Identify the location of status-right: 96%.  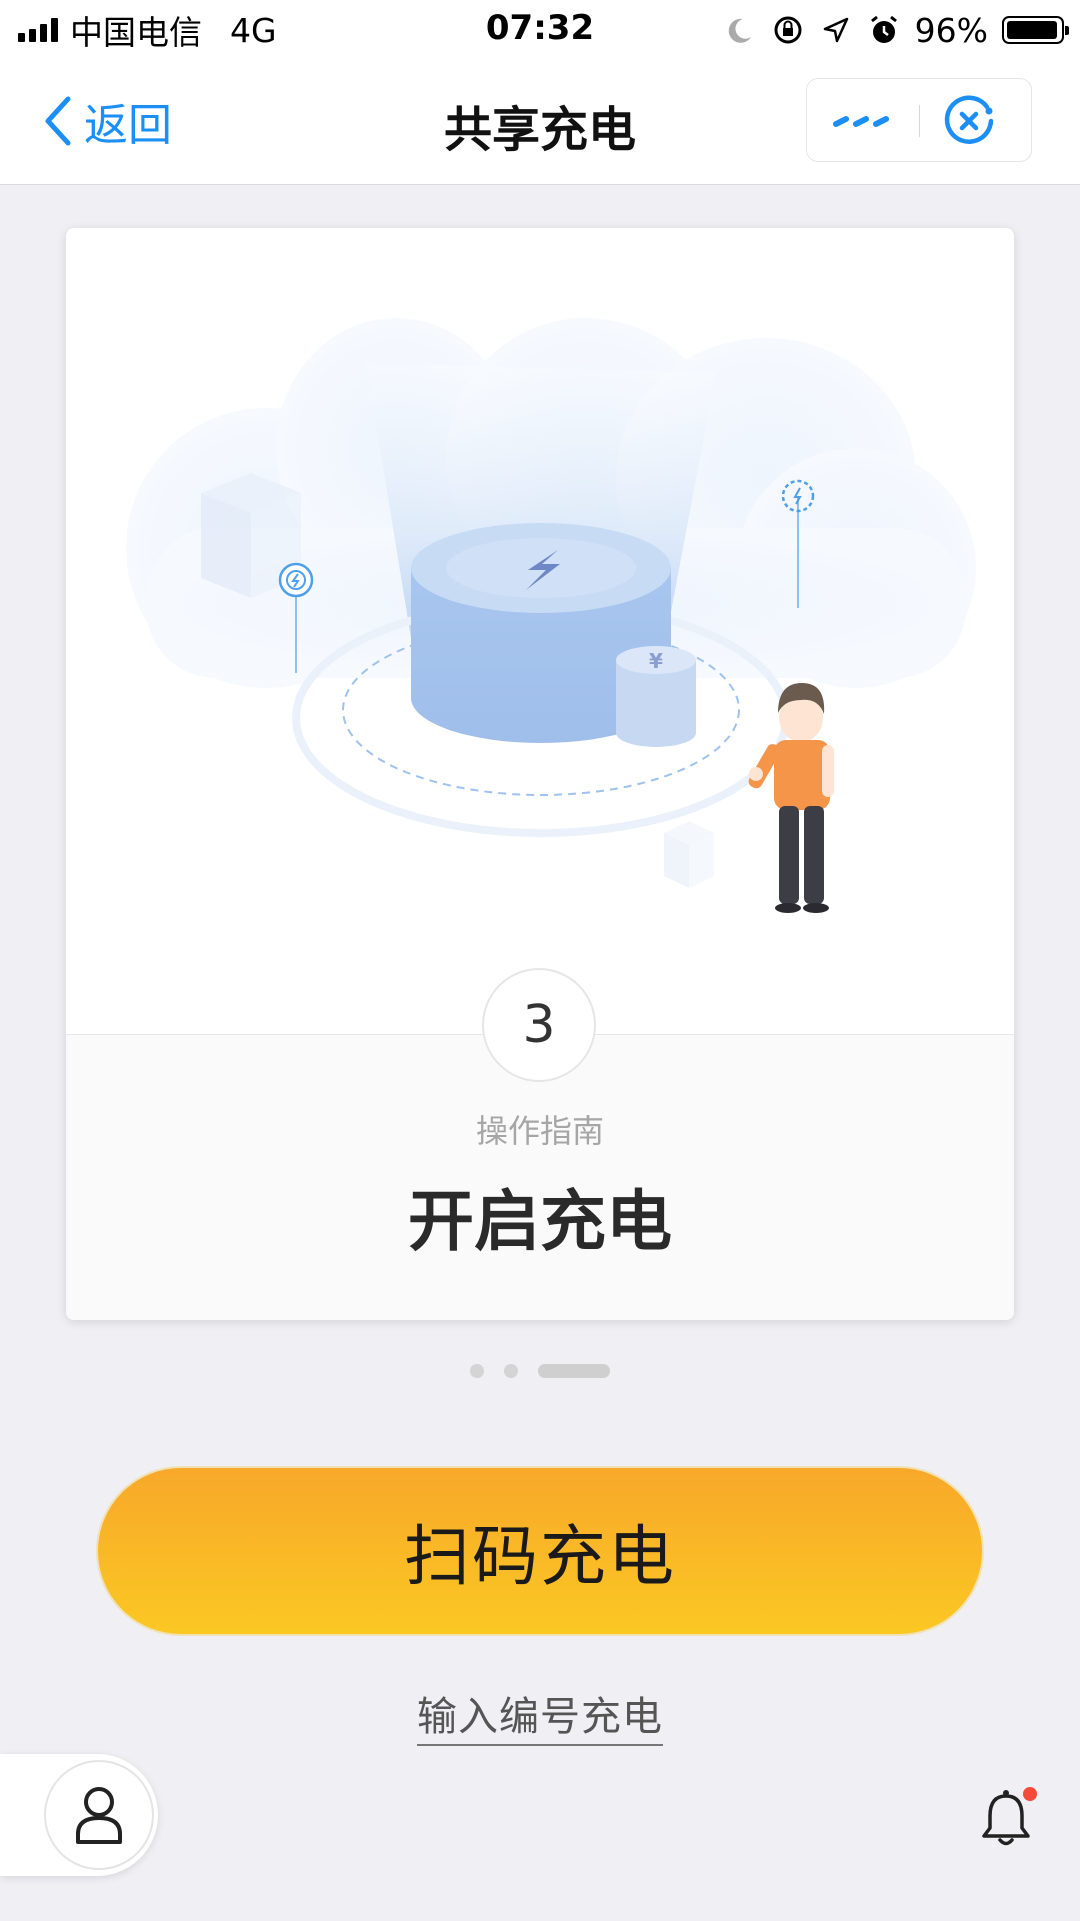
(896, 30).